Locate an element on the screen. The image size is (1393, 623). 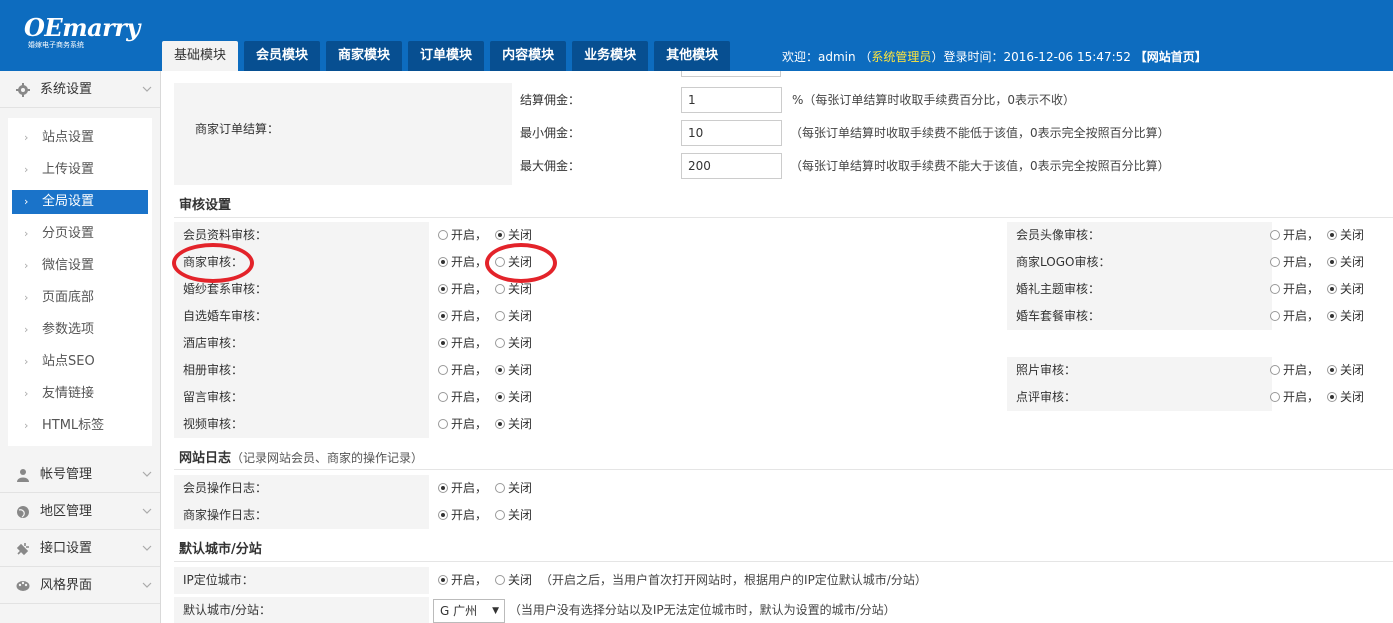
max-commission-label: 最大佣金： is located at coordinates (550, 166).